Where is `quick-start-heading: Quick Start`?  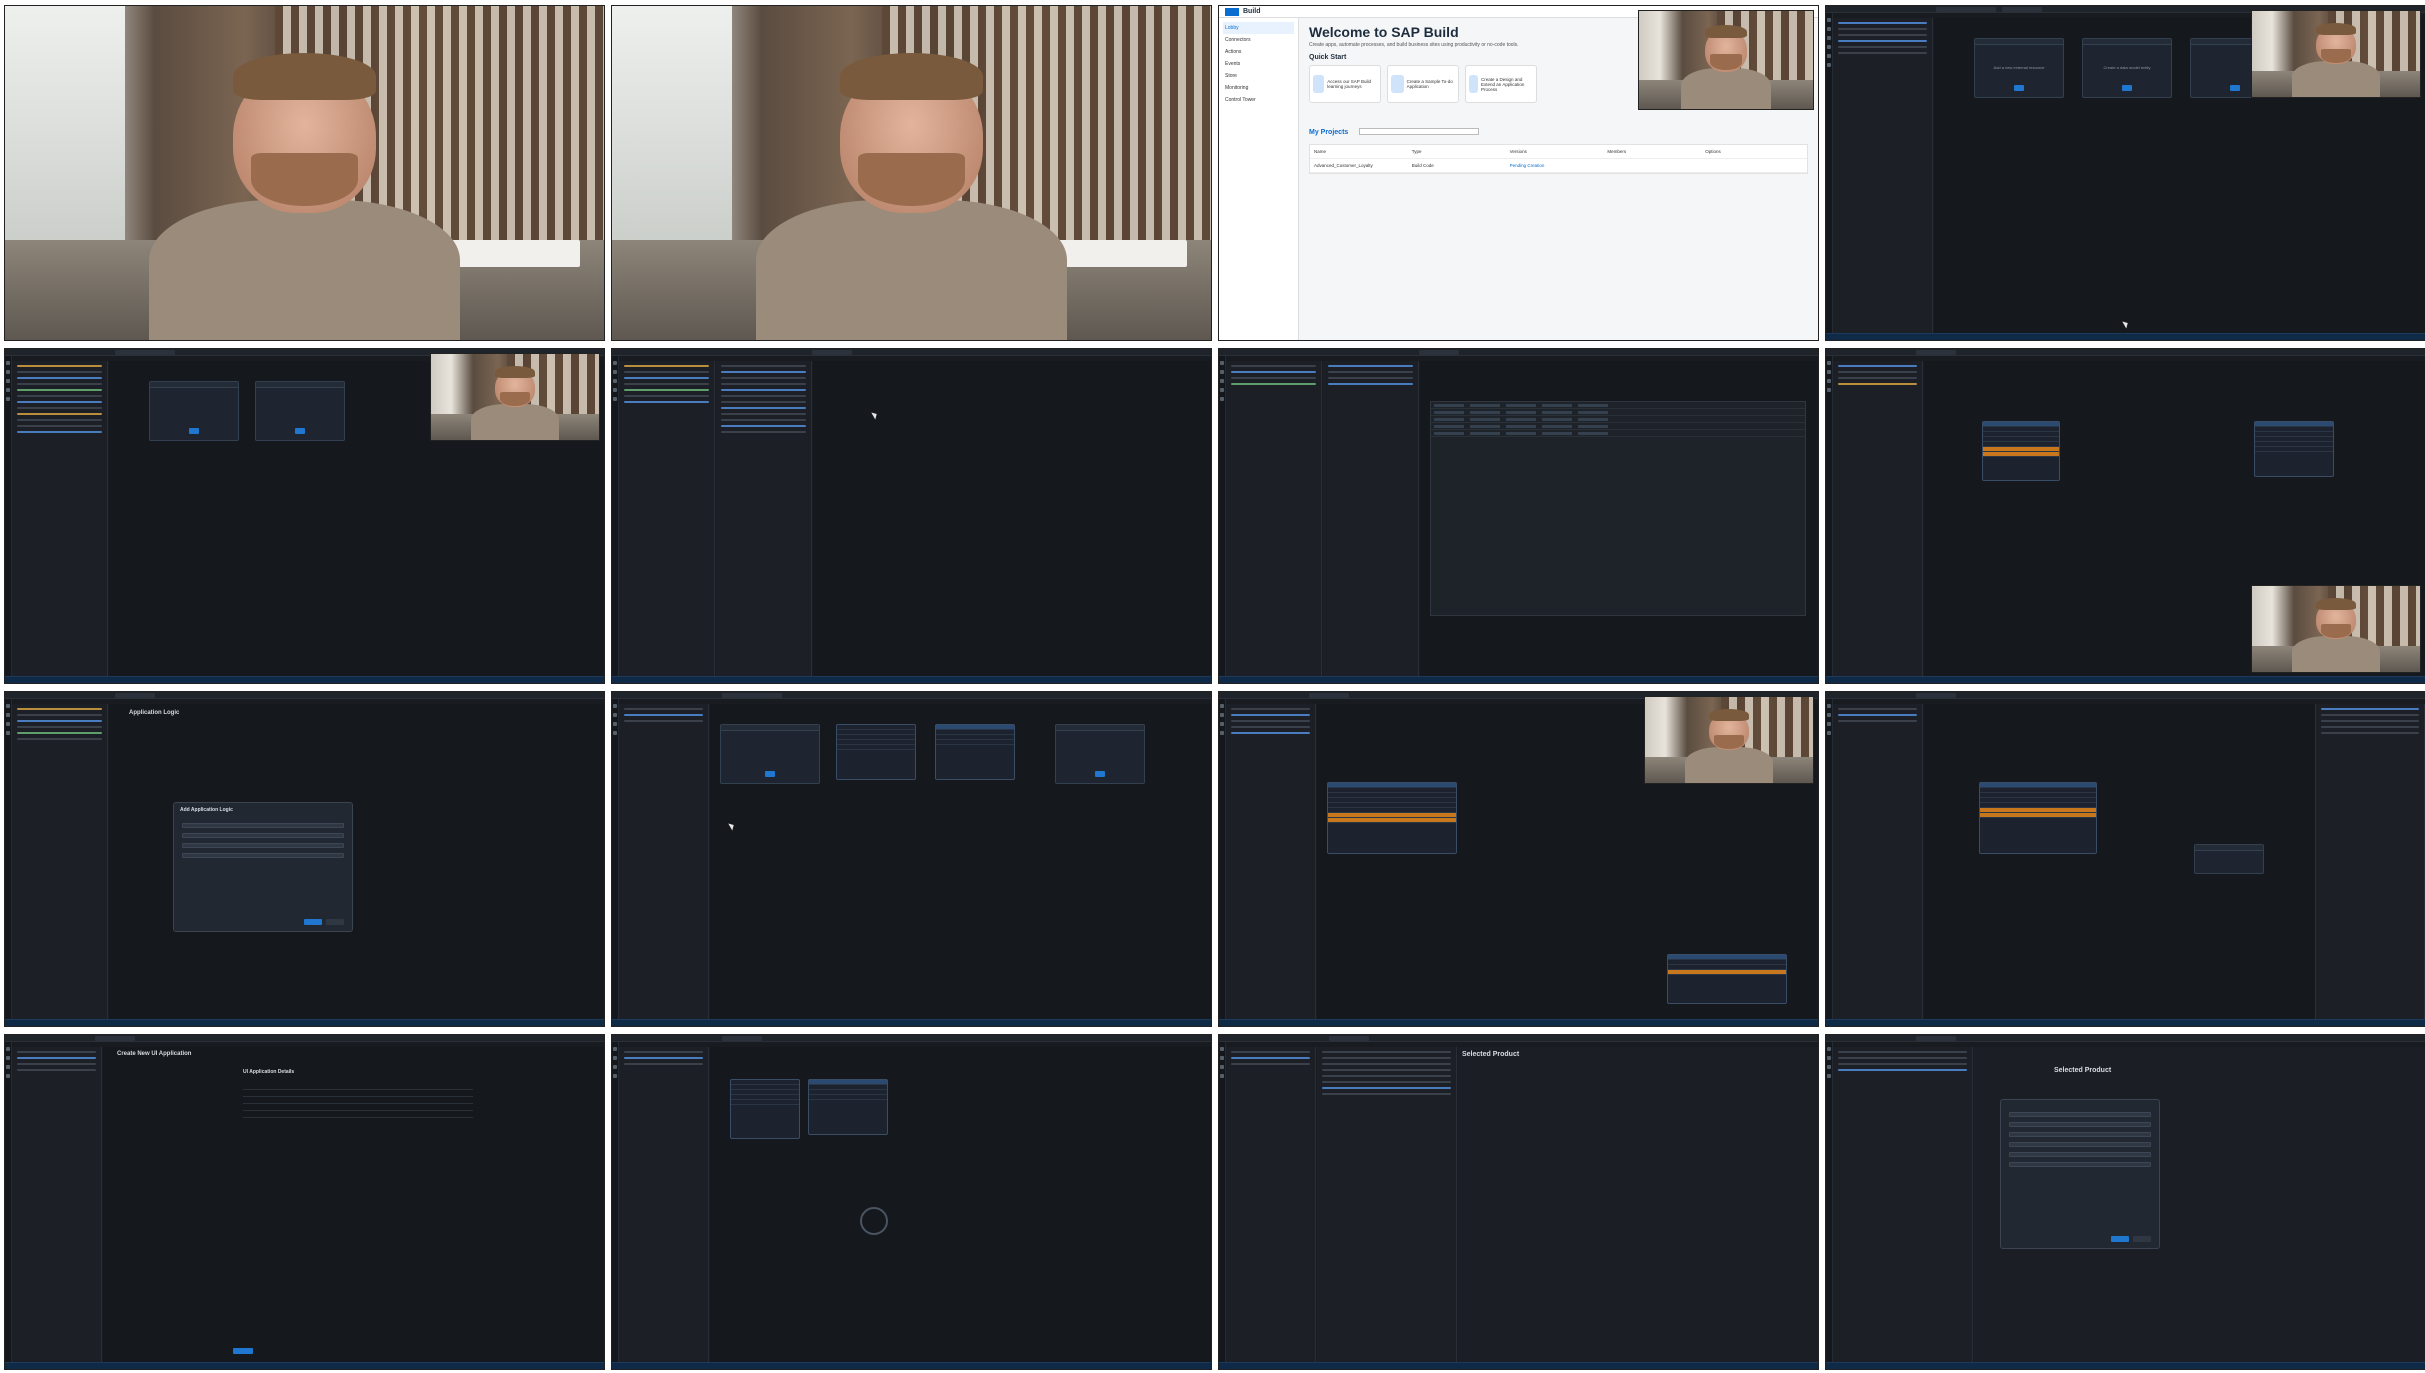 quick-start-heading: Quick Start is located at coordinates (1328, 57).